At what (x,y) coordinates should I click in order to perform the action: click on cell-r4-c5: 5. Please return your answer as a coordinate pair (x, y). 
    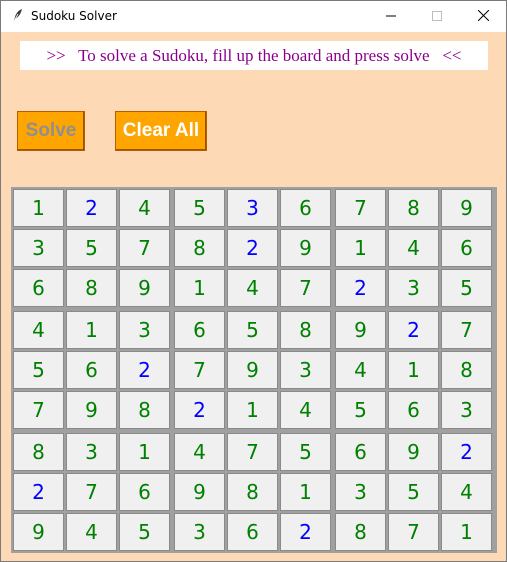
    Looking at the image, I should click on (252, 330).